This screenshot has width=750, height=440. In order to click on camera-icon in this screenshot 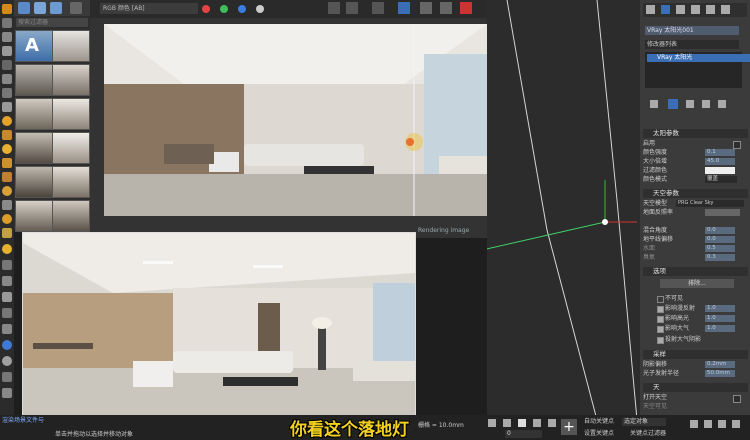, I will do `click(7, 23)`.